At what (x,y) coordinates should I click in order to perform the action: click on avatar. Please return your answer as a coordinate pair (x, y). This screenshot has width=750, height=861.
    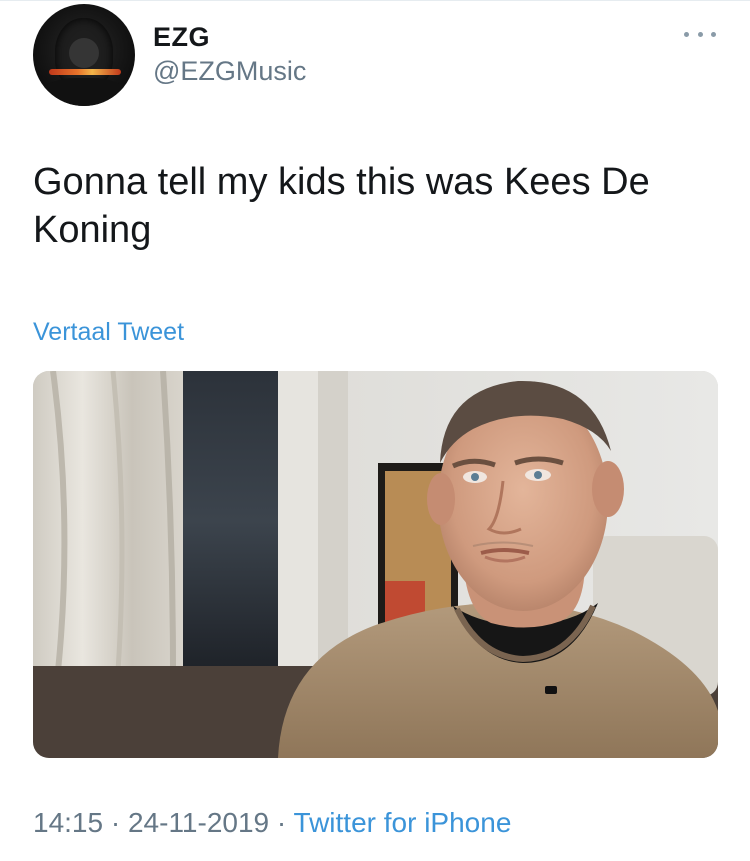
    Looking at the image, I should click on (84, 55).